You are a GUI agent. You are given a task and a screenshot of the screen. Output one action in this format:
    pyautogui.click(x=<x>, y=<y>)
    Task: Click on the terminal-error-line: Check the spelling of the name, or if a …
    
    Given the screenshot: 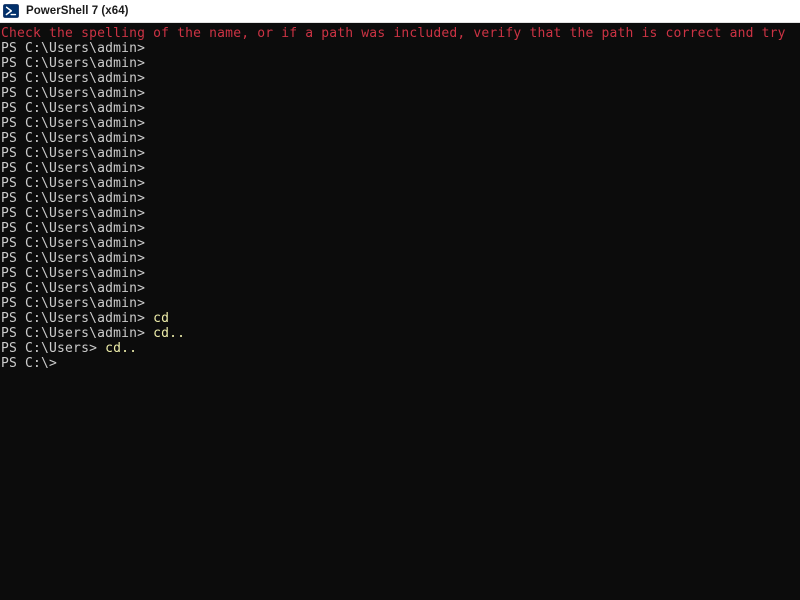 What is the action you would take?
    pyautogui.click(x=400, y=33)
    